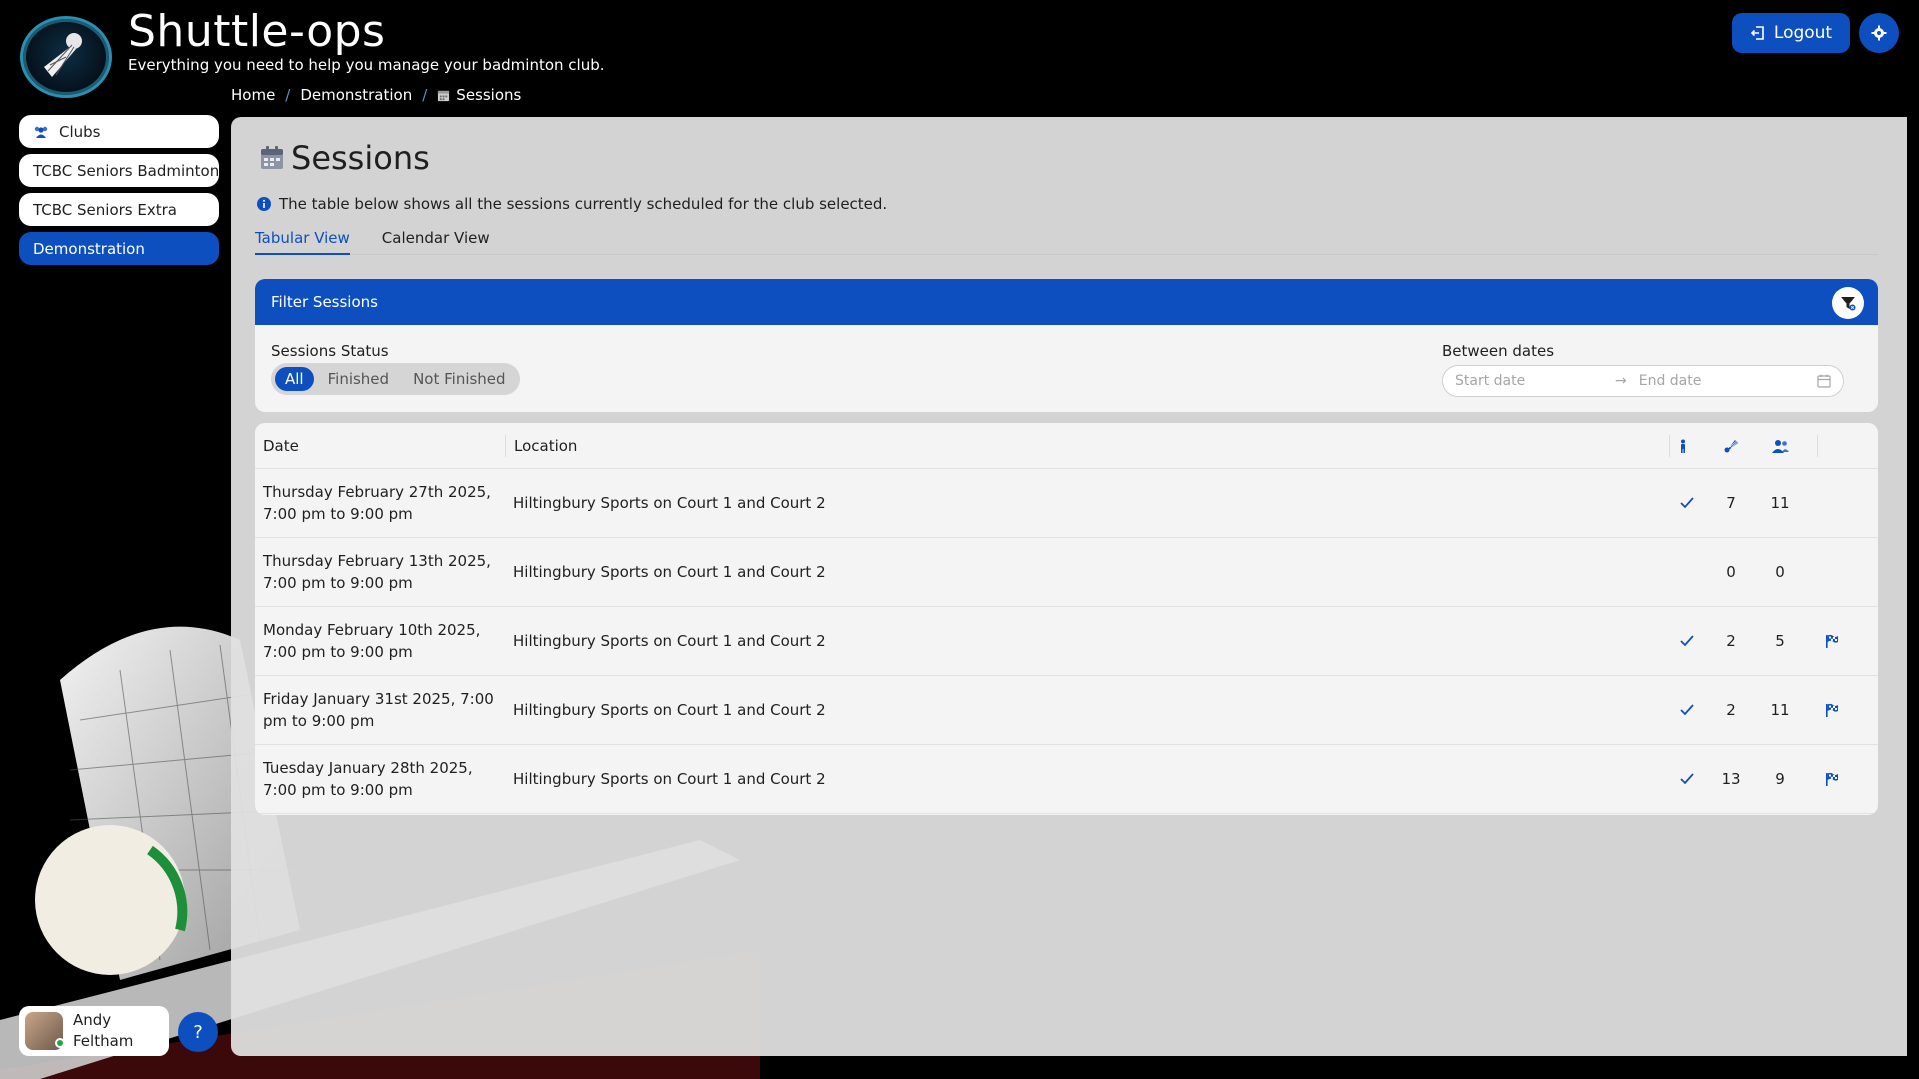  What do you see at coordinates (541, 445) in the screenshot?
I see `column-header-location: Location` at bounding box center [541, 445].